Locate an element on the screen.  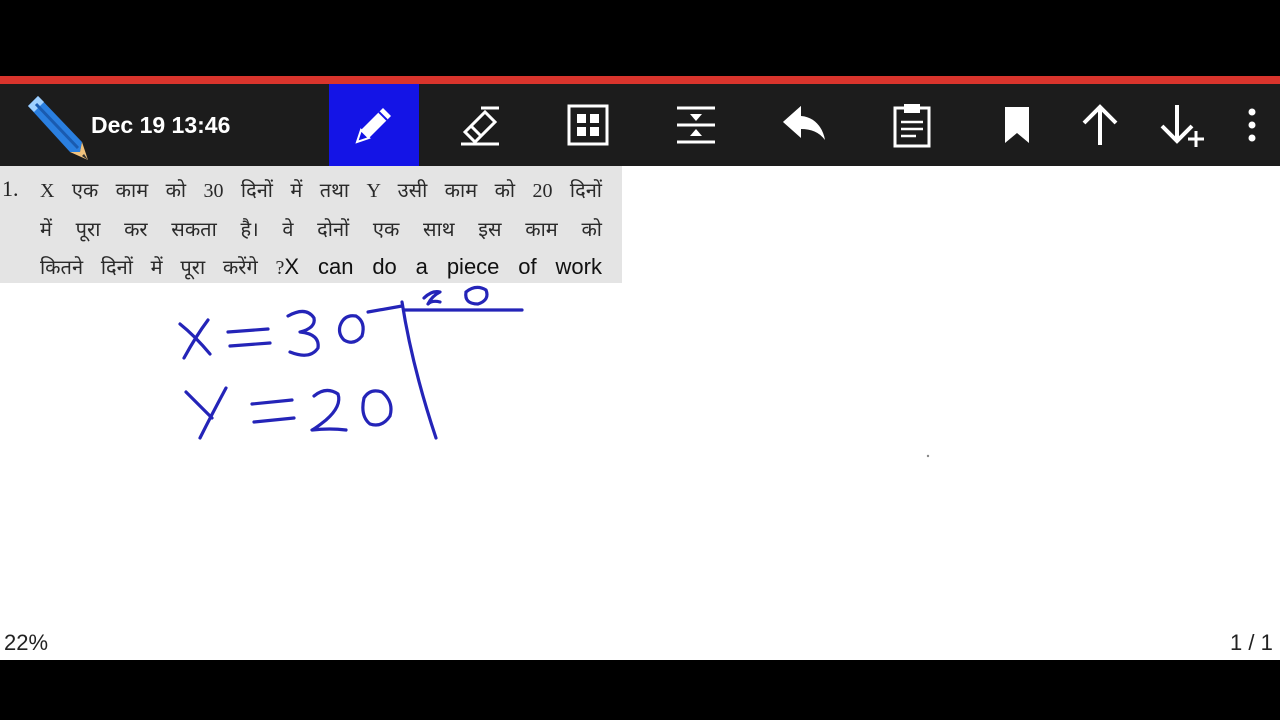
ink-y-text: y = 20 is located at coordinates (188, 436).